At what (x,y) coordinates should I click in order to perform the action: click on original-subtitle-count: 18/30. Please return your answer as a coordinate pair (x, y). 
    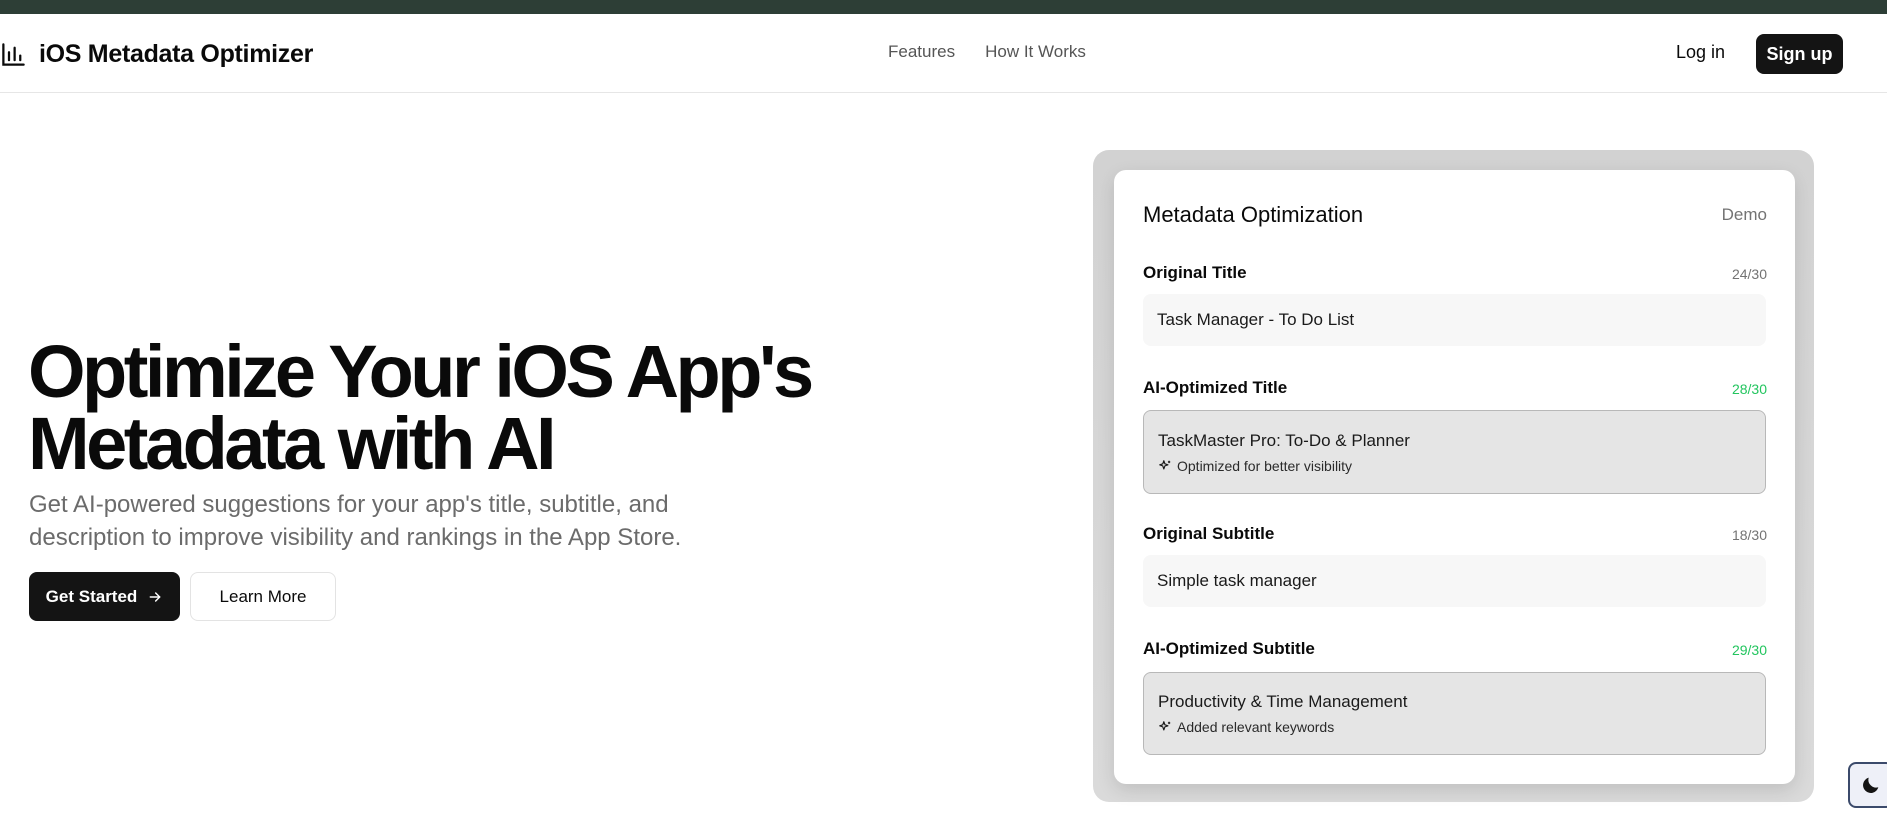
    Looking at the image, I should click on (1749, 535).